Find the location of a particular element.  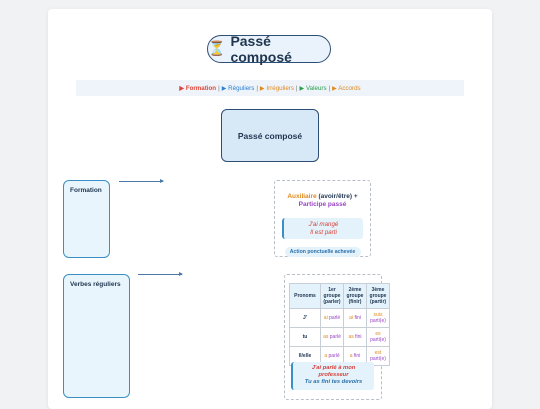

page-title-text: Passé composé is located at coordinates (261, 49).